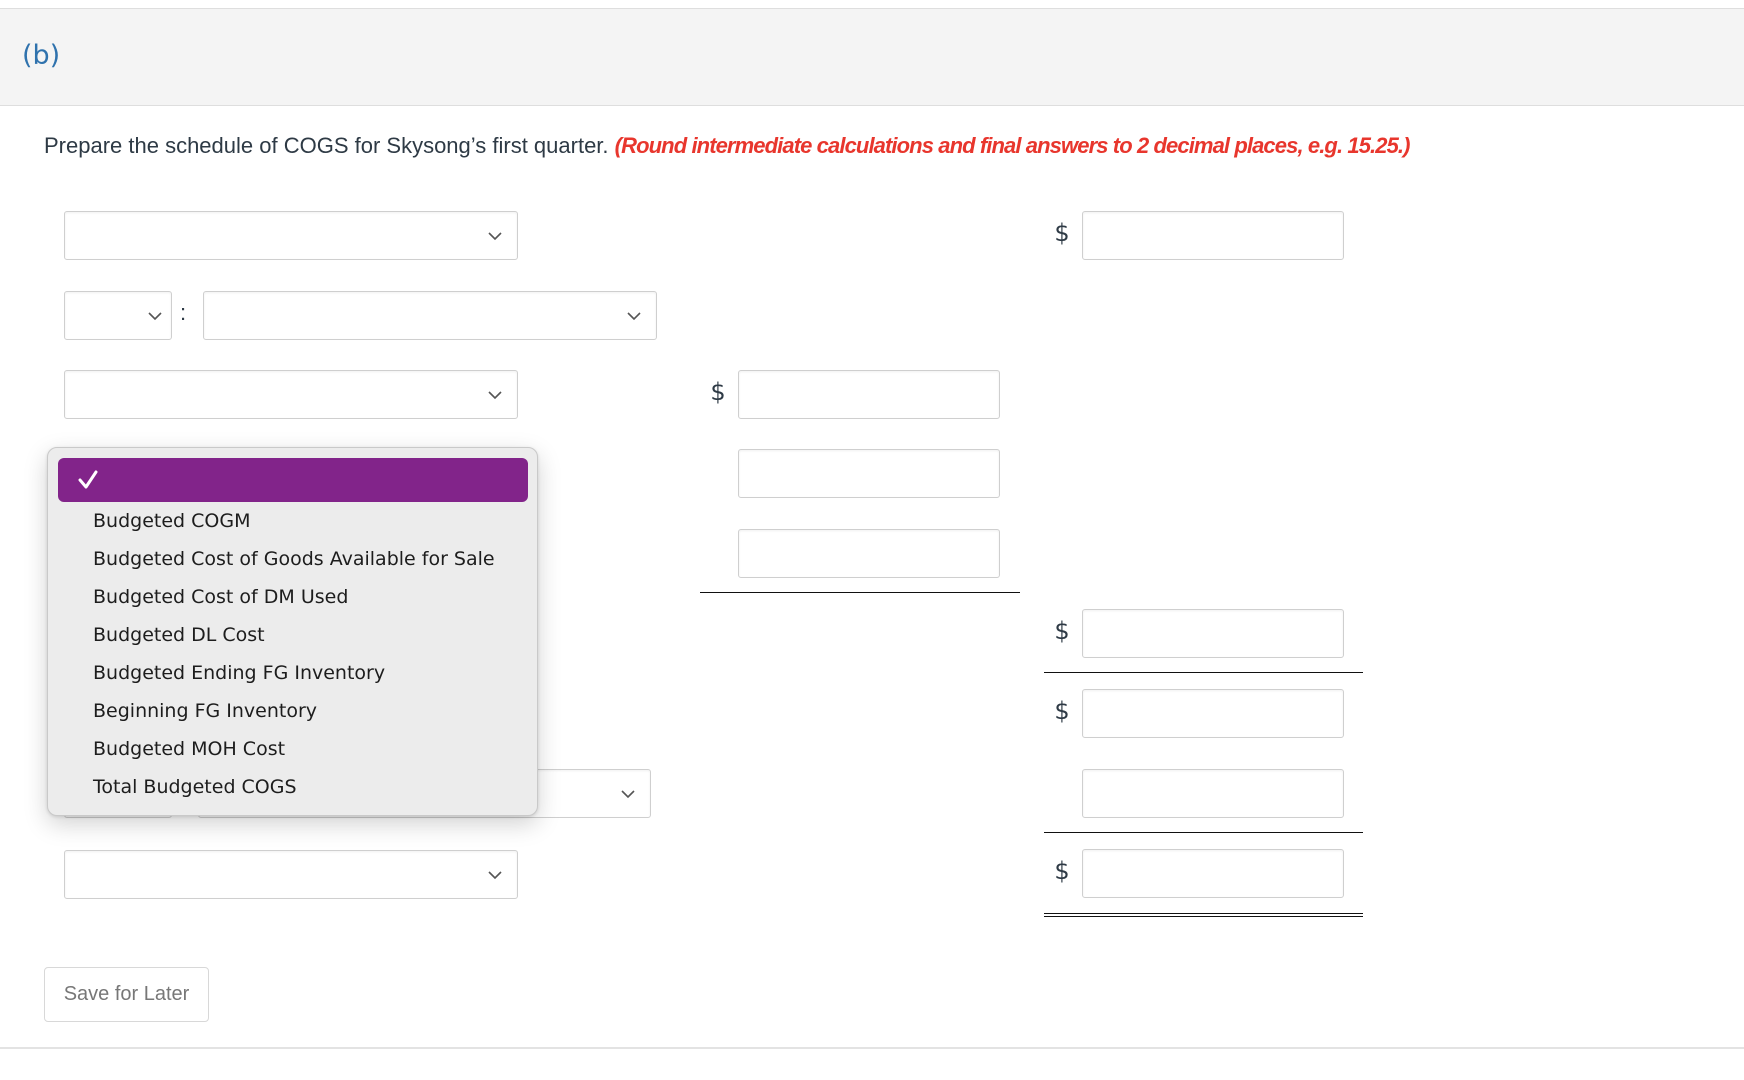  Describe the element at coordinates (126, 994) in the screenshot. I see `save-for-later-button: Save for Later` at that location.